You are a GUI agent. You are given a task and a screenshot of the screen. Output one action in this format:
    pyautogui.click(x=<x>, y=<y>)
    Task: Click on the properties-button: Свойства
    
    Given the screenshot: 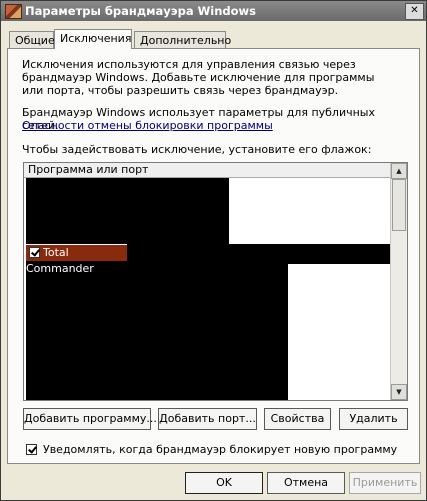 What is the action you would take?
    pyautogui.click(x=297, y=419)
    